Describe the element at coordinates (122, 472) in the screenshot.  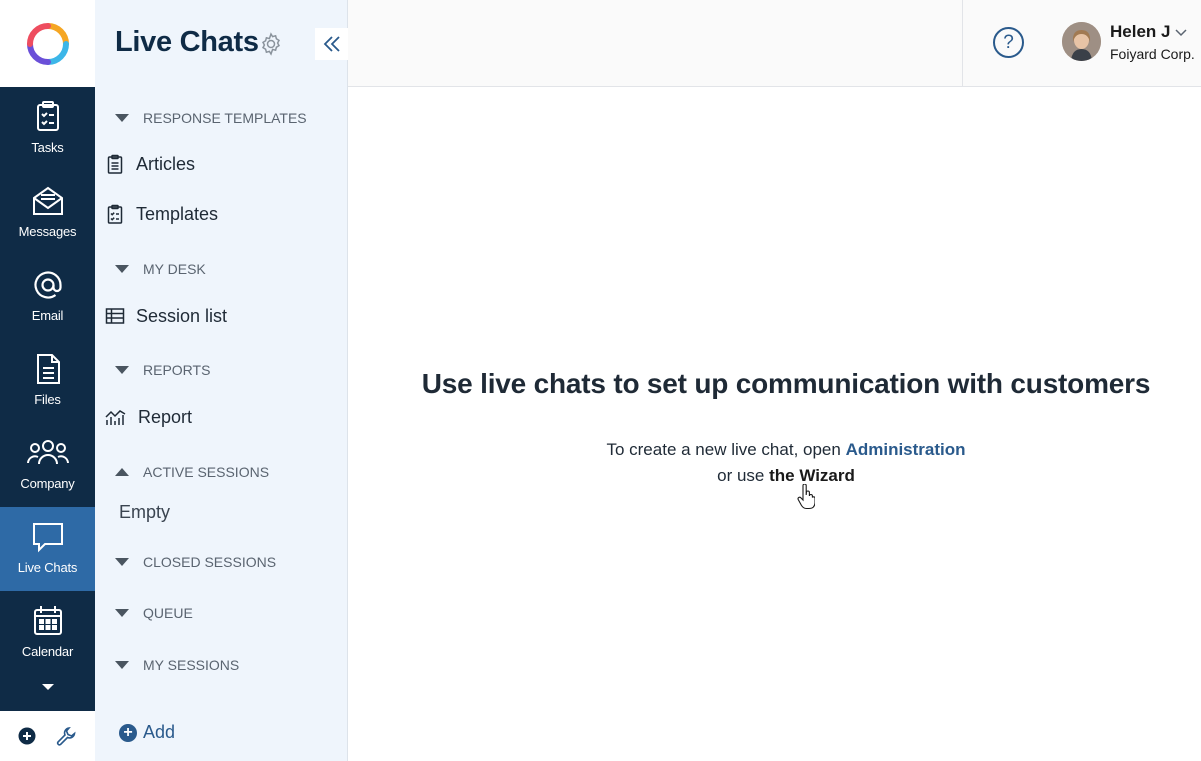
I see `caret-up-icon` at that location.